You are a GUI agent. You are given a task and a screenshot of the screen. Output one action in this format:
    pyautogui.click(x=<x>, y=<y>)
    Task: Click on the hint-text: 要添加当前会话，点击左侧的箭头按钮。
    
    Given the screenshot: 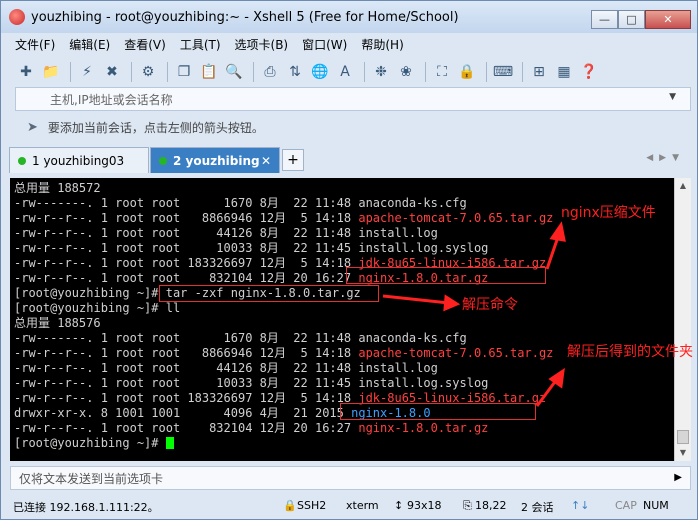 What is the action you would take?
    pyautogui.click(x=155, y=127)
    